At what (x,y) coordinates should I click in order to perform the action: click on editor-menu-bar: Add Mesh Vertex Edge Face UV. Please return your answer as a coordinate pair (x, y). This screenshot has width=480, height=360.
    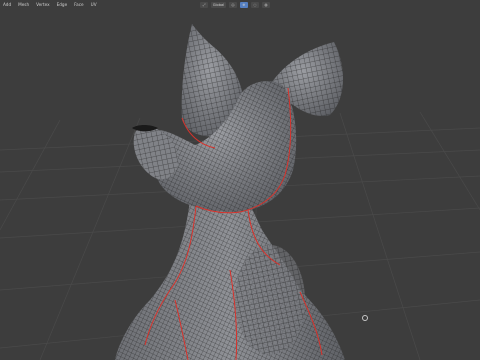
    Looking at the image, I should click on (48, 4).